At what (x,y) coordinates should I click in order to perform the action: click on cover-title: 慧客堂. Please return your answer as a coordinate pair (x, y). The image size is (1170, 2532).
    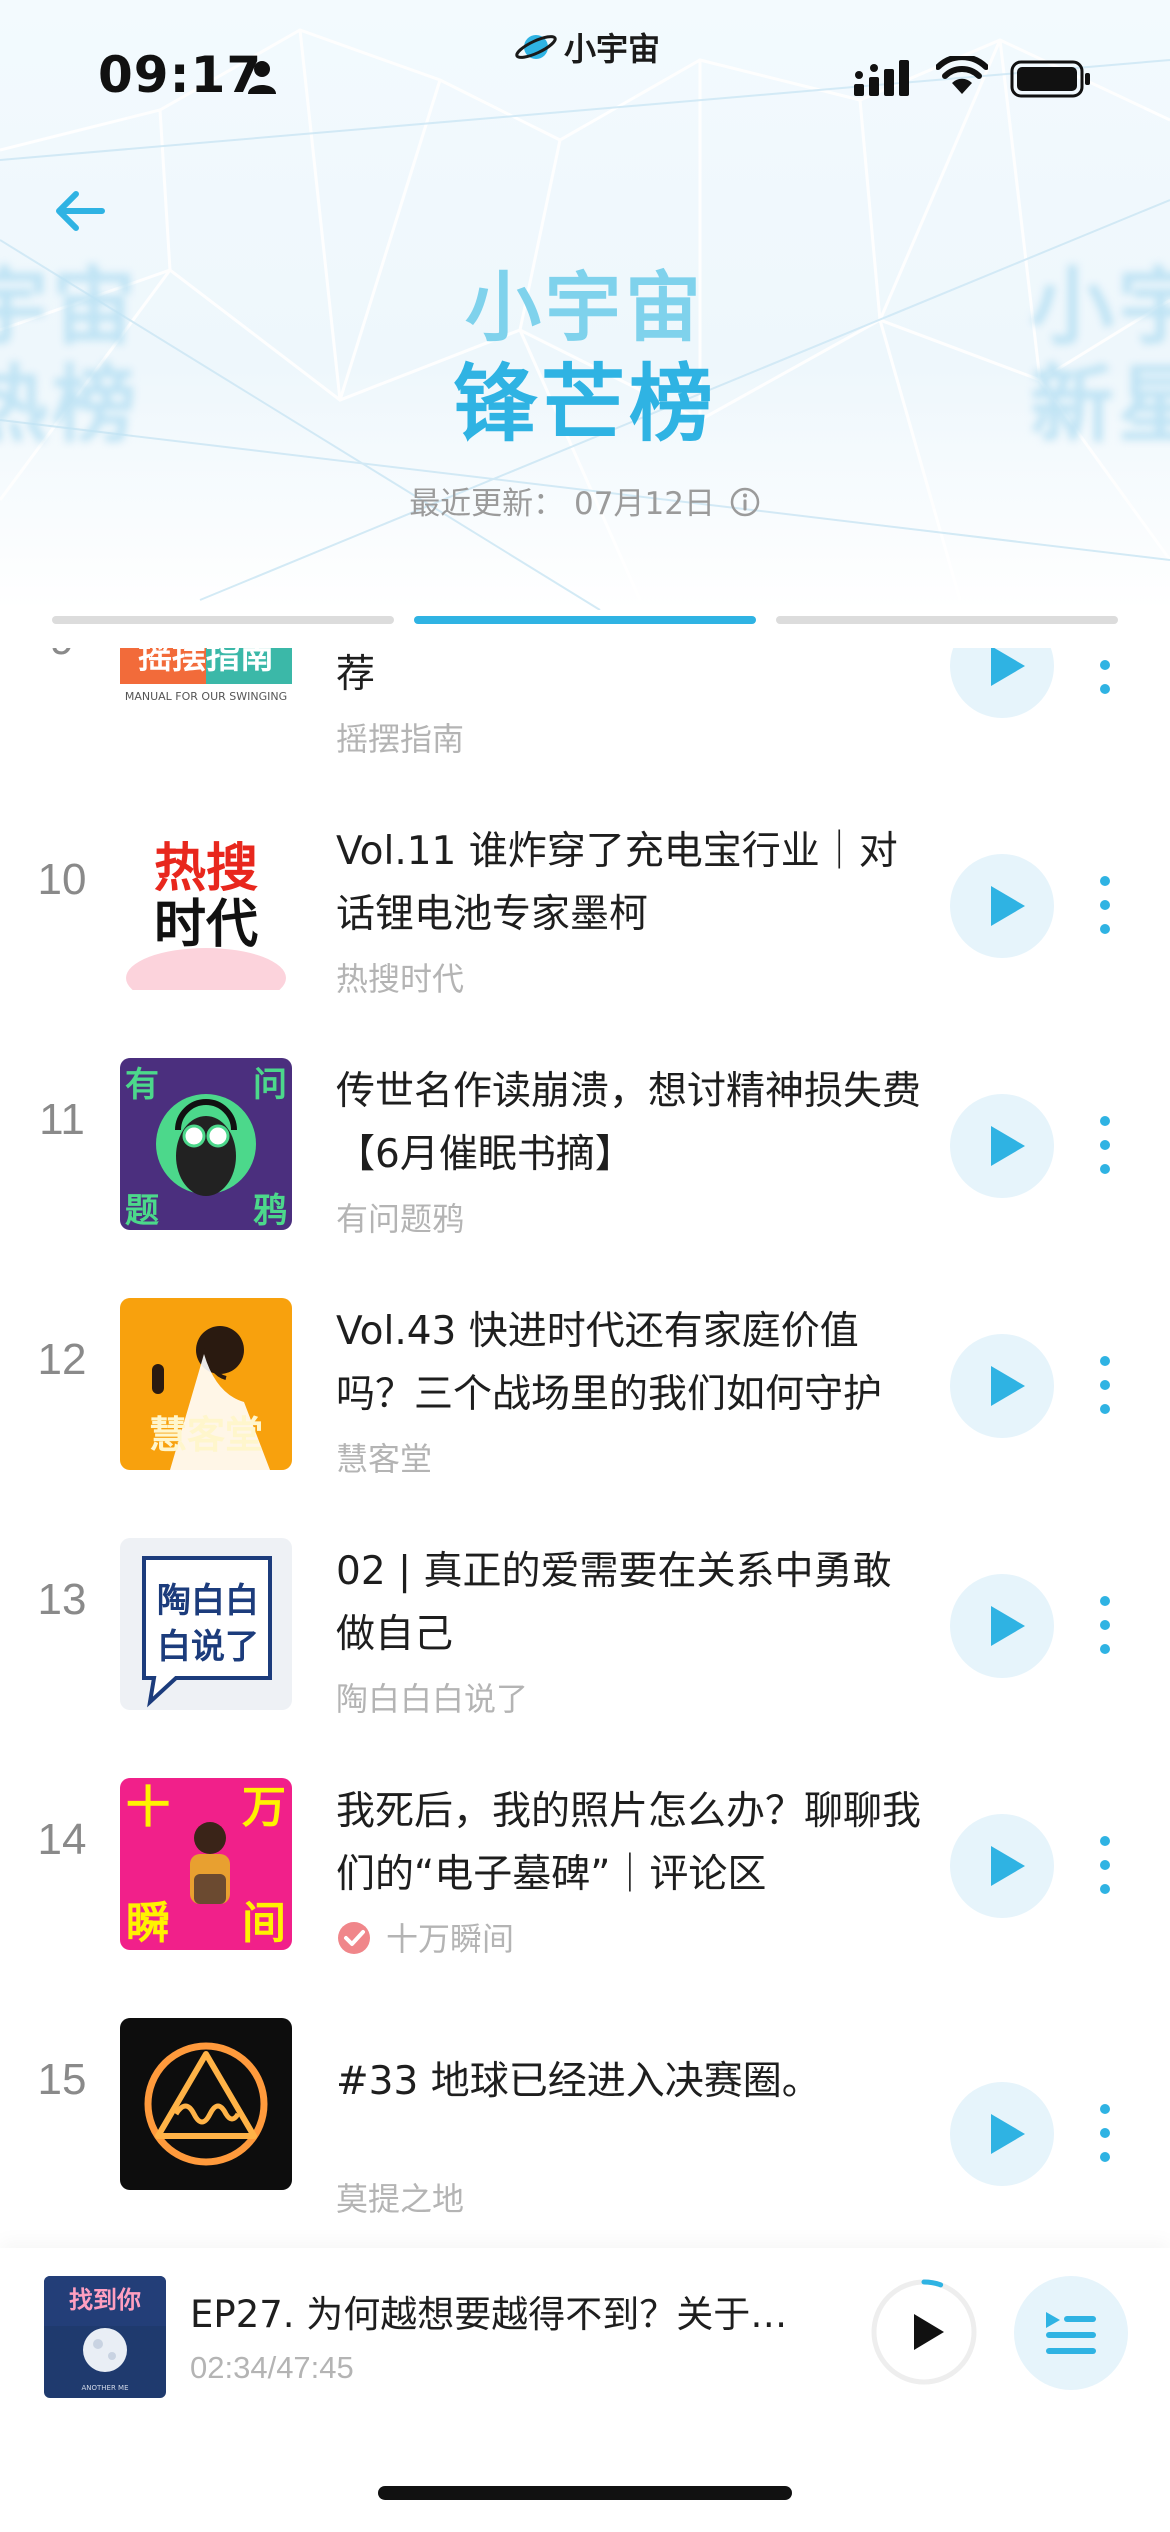
    Looking at the image, I should click on (206, 1435).